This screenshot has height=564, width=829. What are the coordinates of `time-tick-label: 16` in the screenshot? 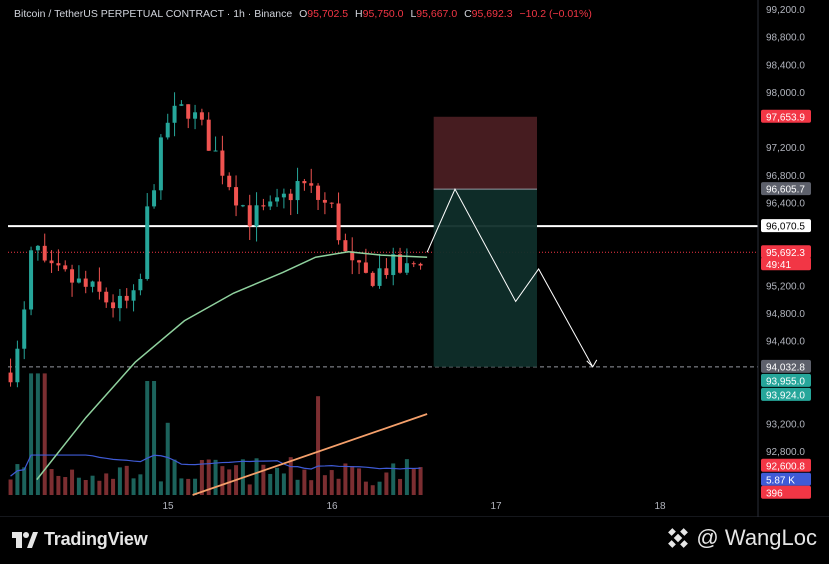 It's located at (332, 506).